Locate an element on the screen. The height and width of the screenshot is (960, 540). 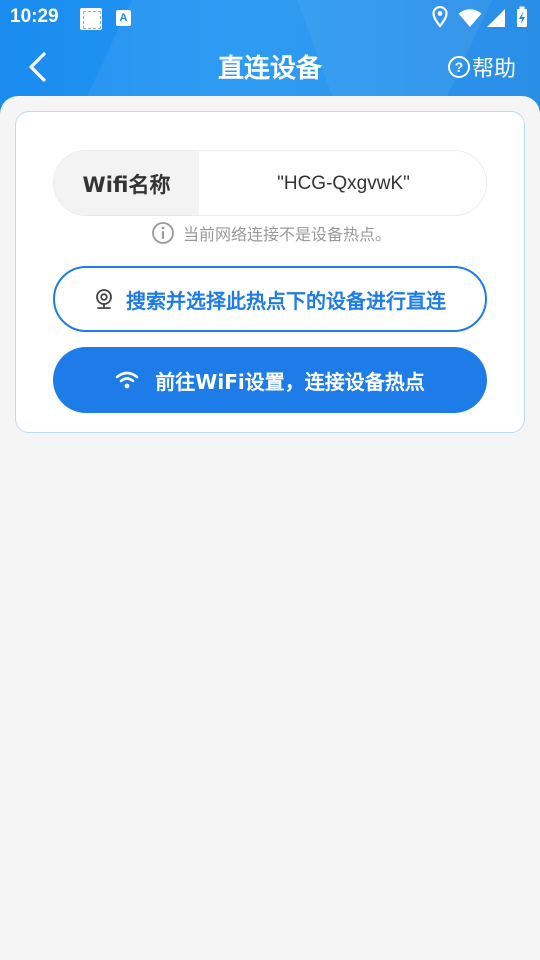
translate-a-icon: A is located at coordinates (123, 18).